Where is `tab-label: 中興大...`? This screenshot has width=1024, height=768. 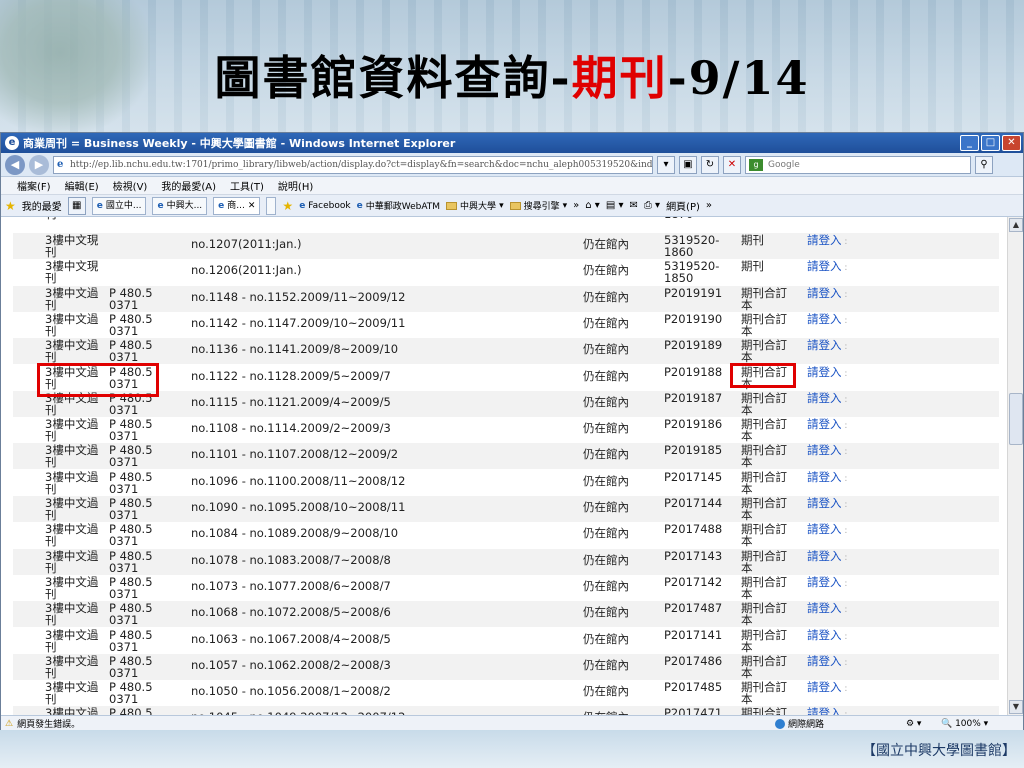
tab-label: 中興大... is located at coordinates (184, 205).